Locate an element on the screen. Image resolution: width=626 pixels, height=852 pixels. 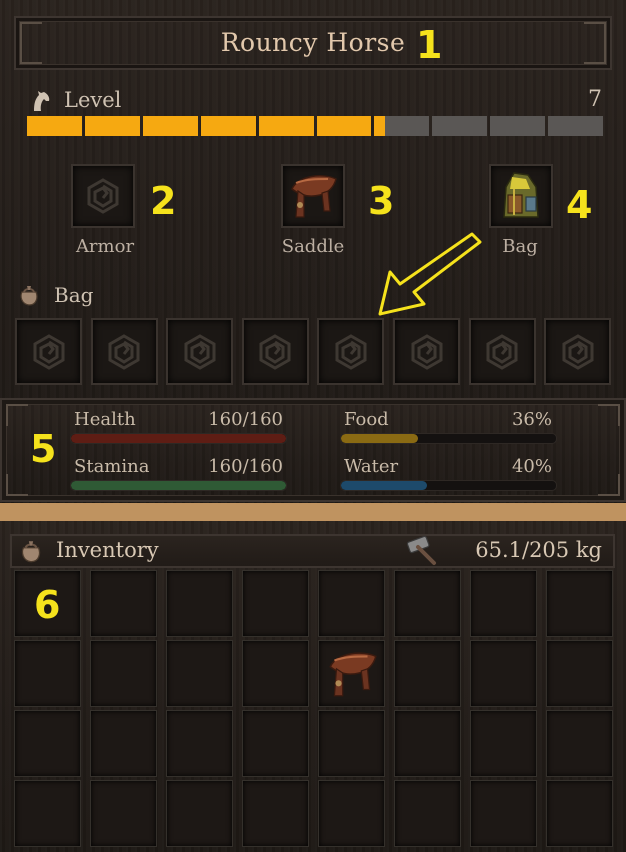
bag-icon is located at coordinates (521, 195).